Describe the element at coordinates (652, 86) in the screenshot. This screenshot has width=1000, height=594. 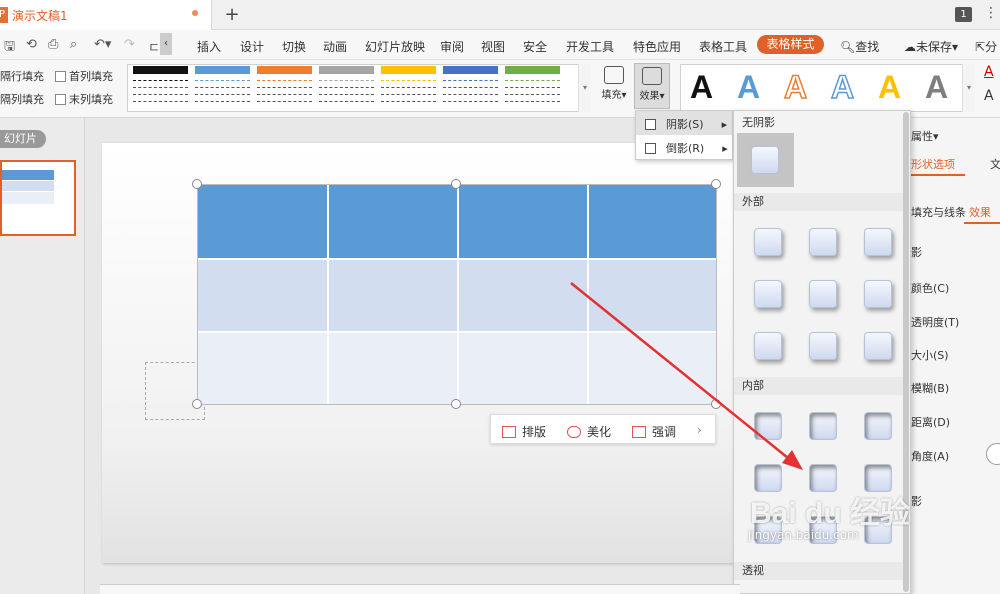
I see `effect-button: 效果▾` at that location.